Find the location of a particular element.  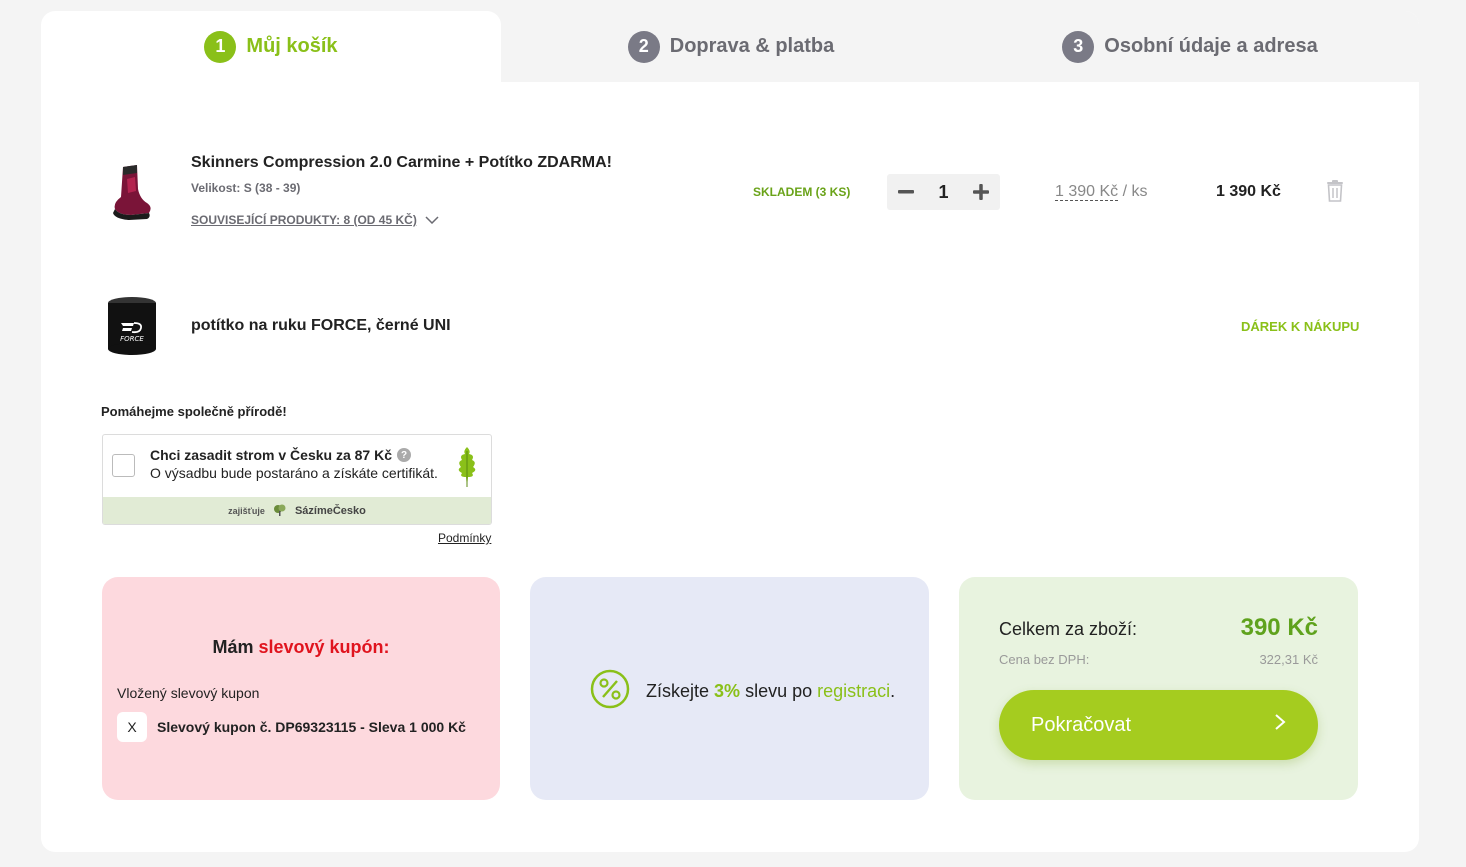

total-label: Celkem za zboží: is located at coordinates (1068, 629).